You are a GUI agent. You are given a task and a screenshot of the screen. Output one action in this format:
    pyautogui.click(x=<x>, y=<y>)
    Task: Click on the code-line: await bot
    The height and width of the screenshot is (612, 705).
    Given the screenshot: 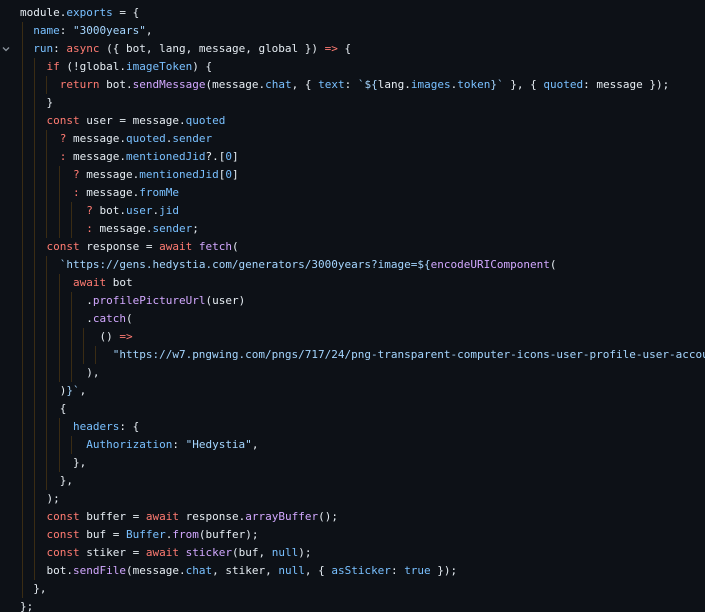 What is the action you would take?
    pyautogui.click(x=362, y=283)
    